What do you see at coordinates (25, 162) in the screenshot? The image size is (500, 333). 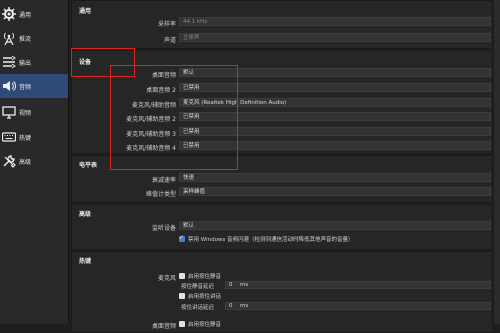 I see `sidebar-item-label: 高级` at bounding box center [25, 162].